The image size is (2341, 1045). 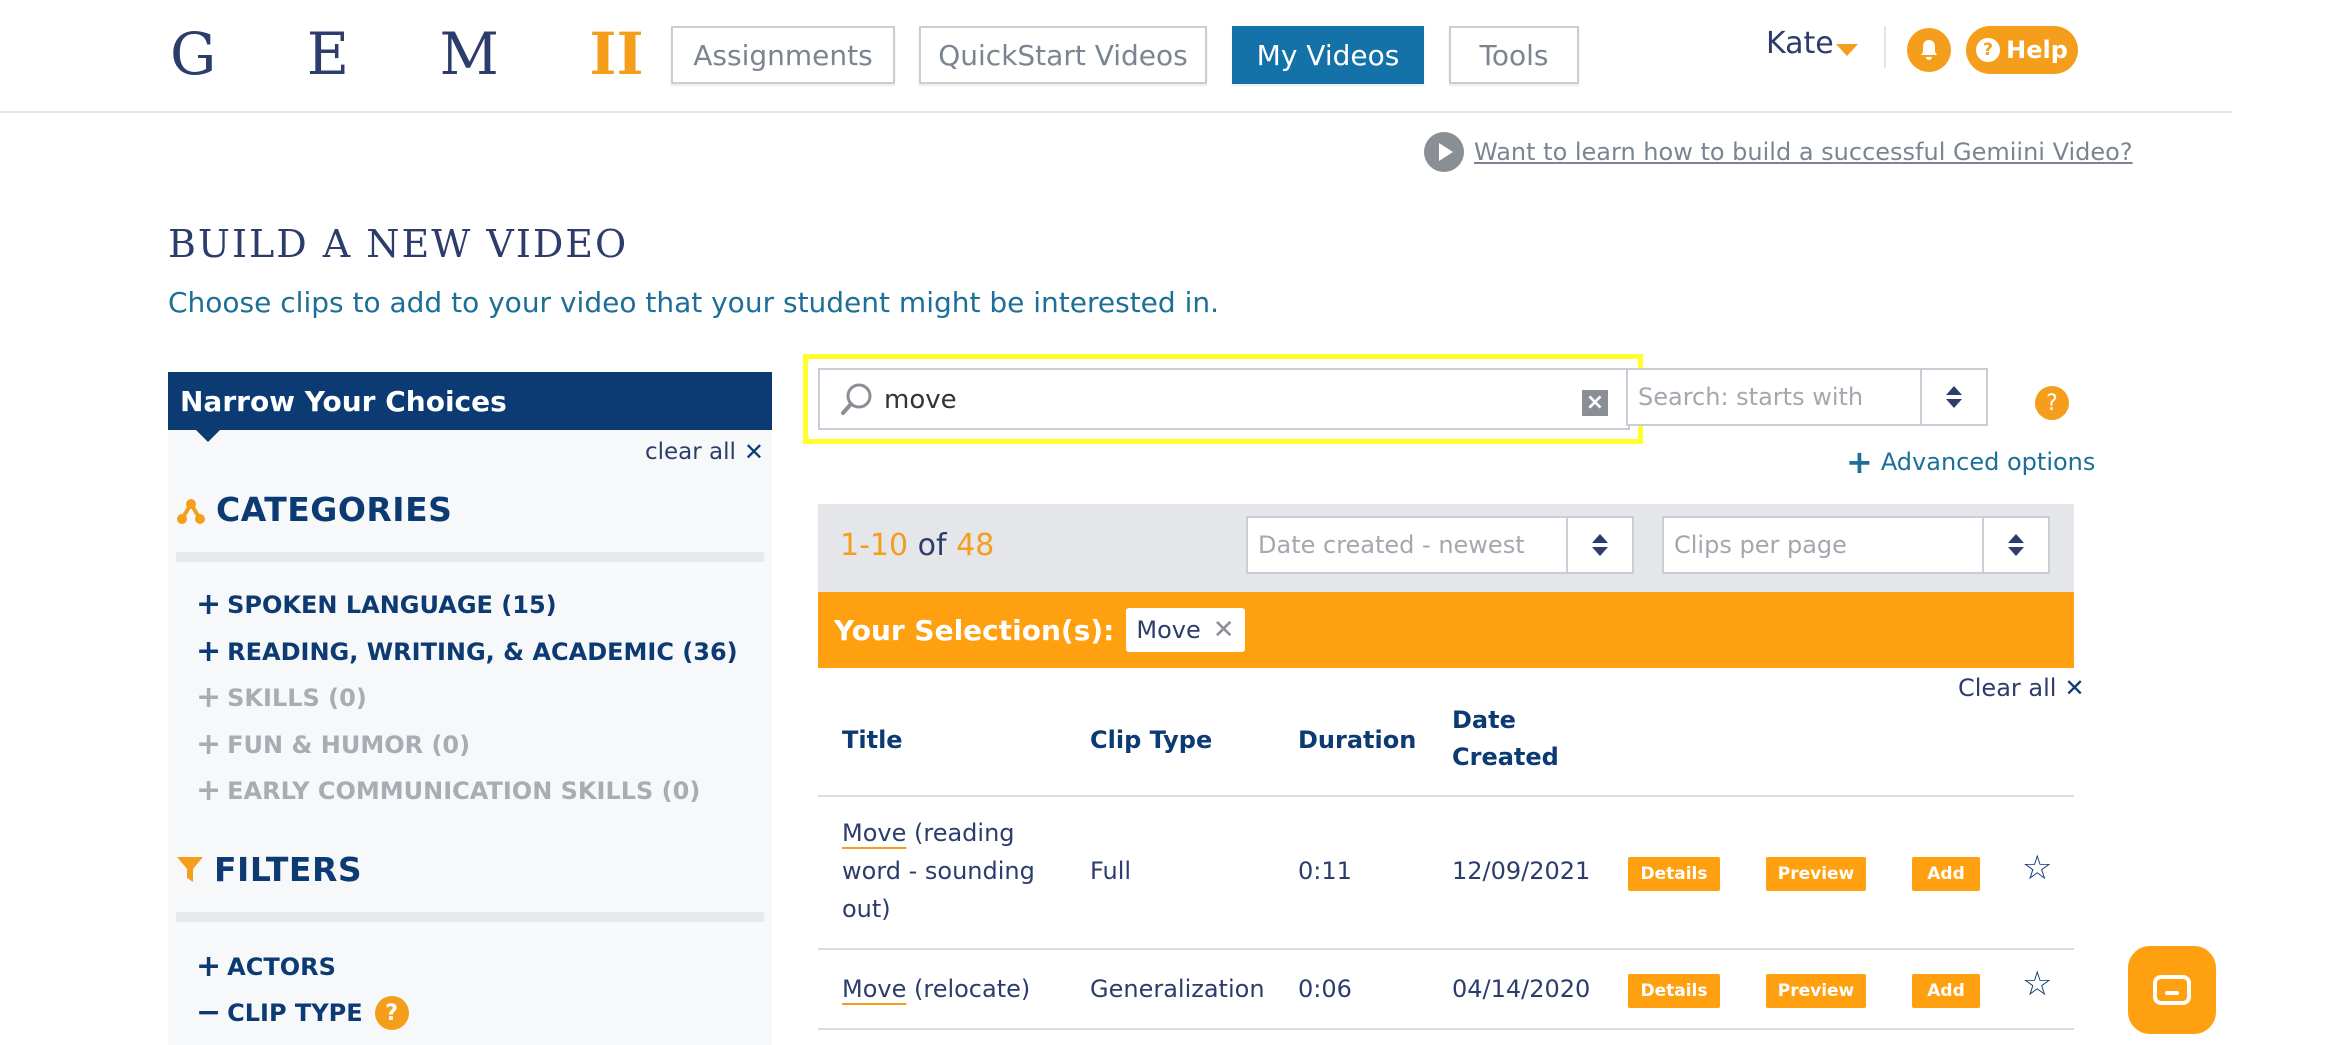 I want to click on search-mode-select: Search: starts with, so click(x=1807, y=397).